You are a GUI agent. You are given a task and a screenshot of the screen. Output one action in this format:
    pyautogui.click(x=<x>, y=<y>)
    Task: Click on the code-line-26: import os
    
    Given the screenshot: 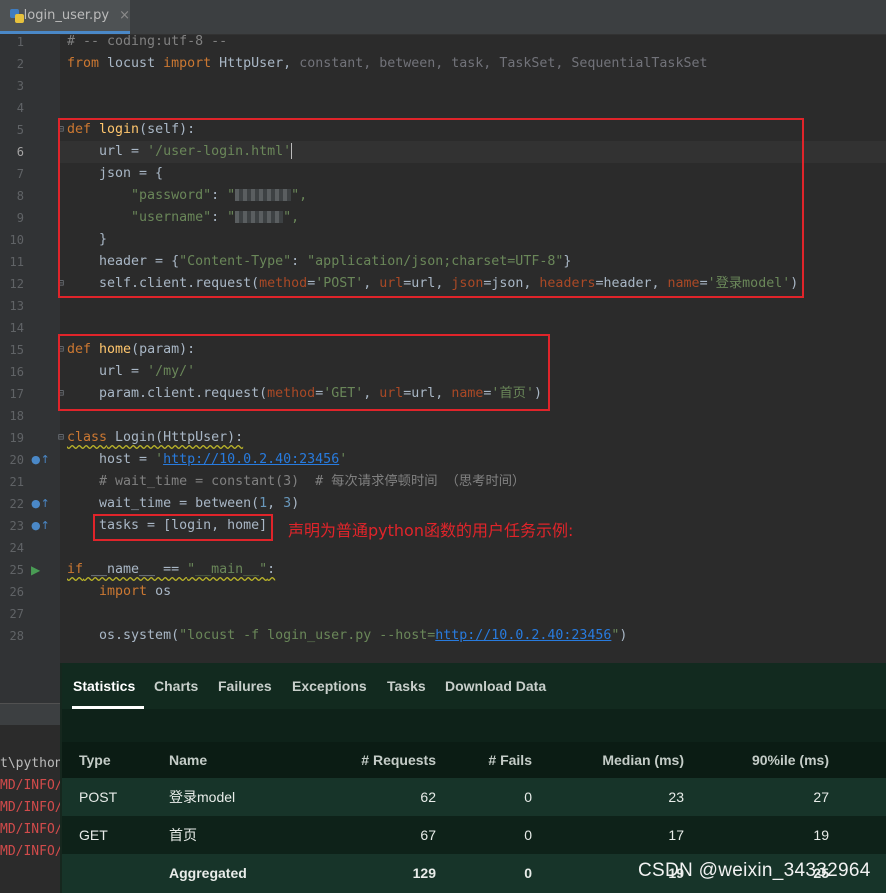 What is the action you would take?
    pyautogui.click(x=135, y=591)
    